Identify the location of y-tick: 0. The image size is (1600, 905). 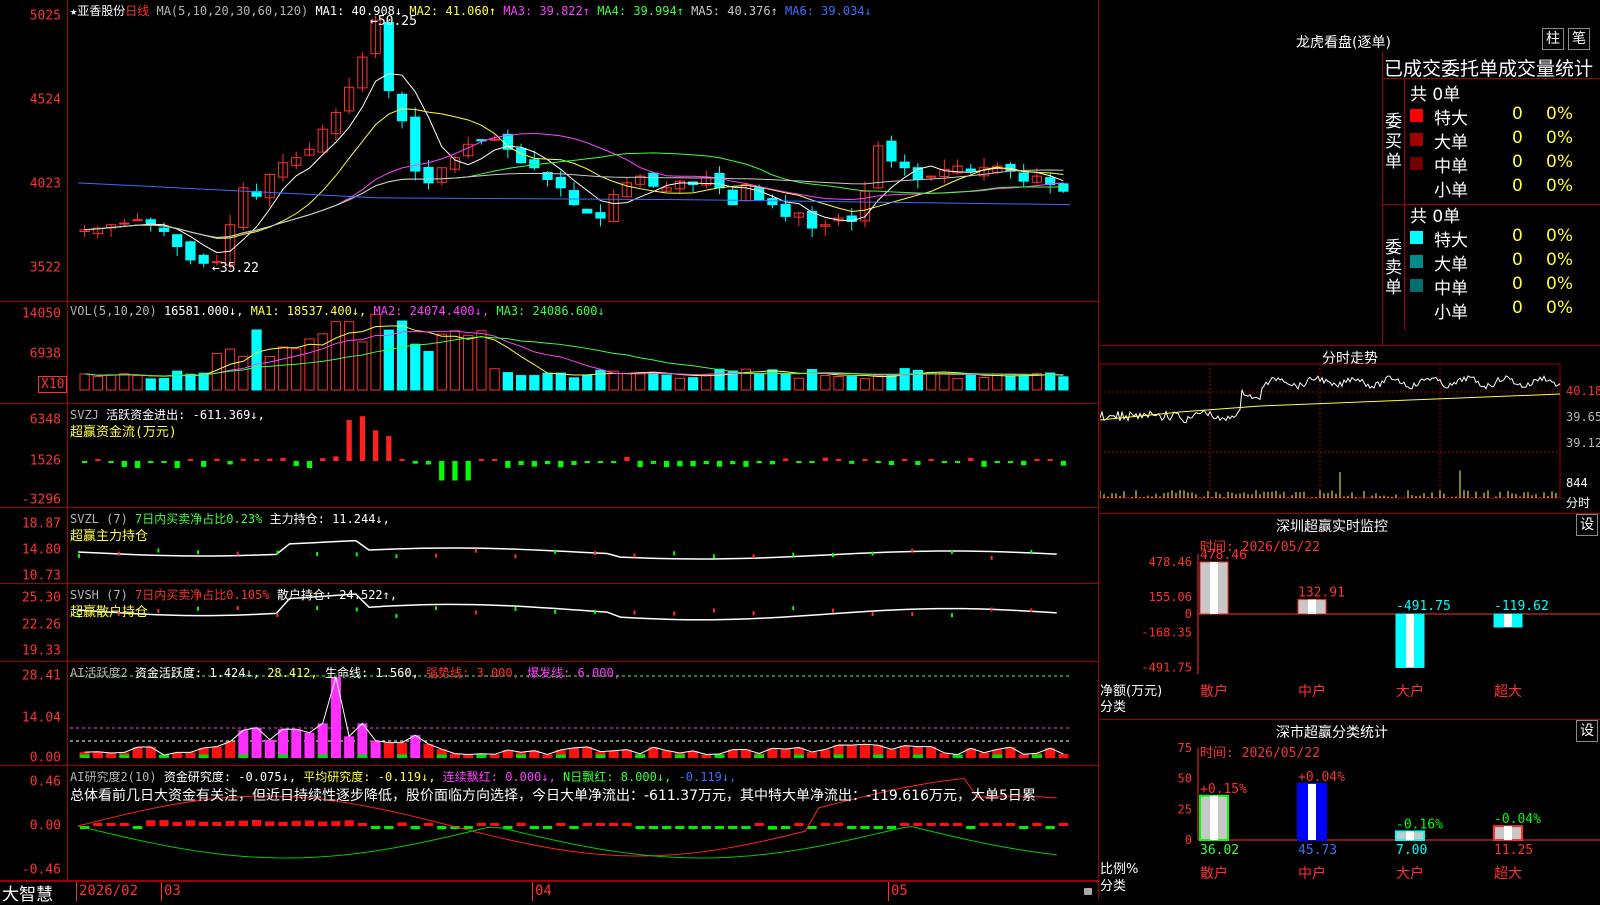
(1188, 840).